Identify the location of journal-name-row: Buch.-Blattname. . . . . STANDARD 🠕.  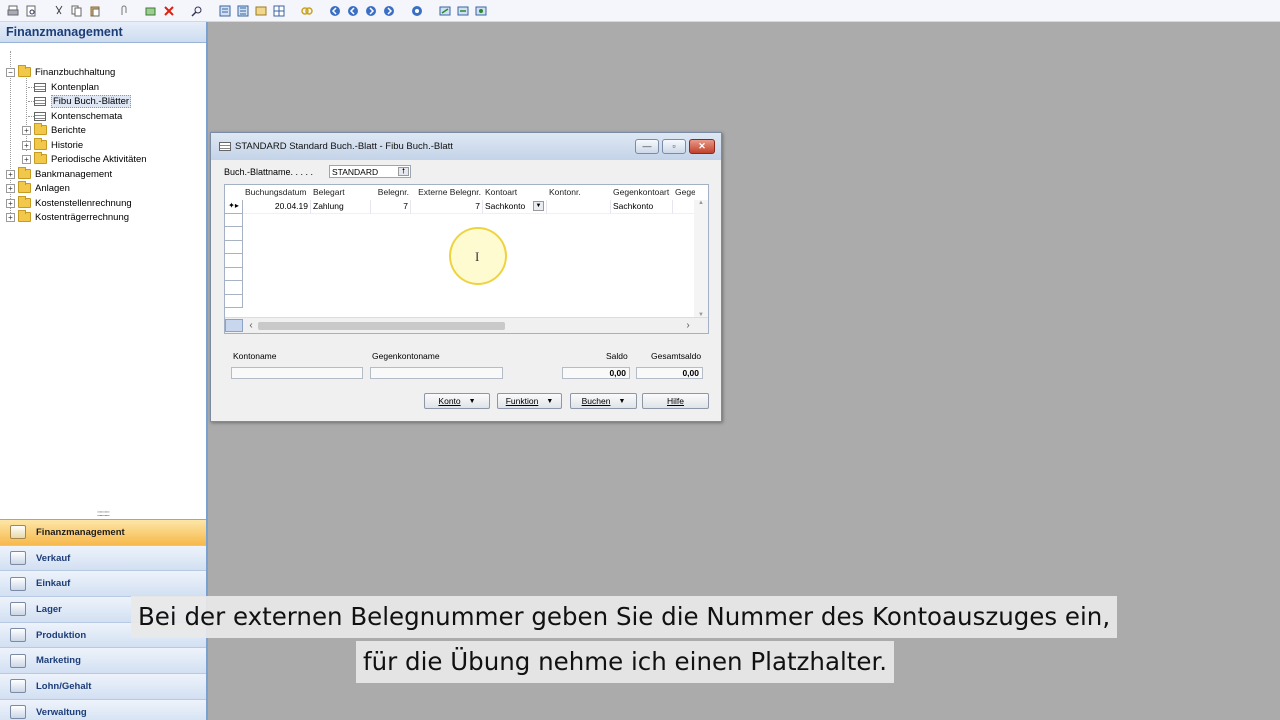
(317, 171).